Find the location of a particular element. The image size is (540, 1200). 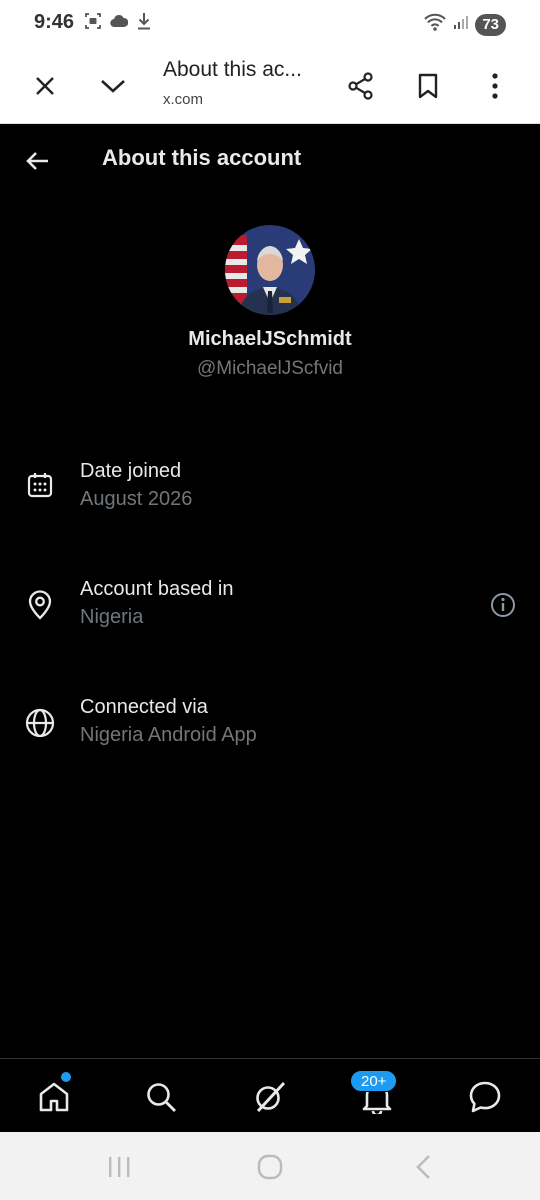

info-value: Nigeria is located at coordinates (112, 617).